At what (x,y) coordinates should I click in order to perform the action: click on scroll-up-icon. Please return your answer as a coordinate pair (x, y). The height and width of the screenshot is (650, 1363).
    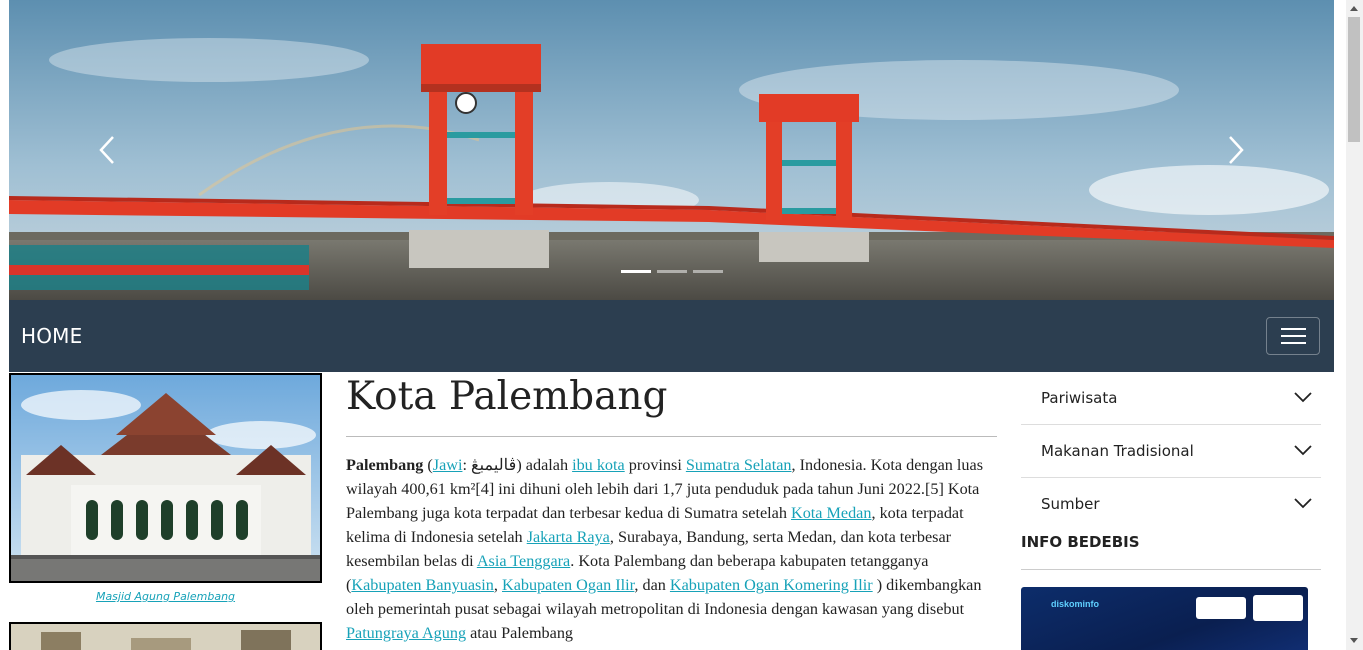
    Looking at the image, I should click on (1354, 8).